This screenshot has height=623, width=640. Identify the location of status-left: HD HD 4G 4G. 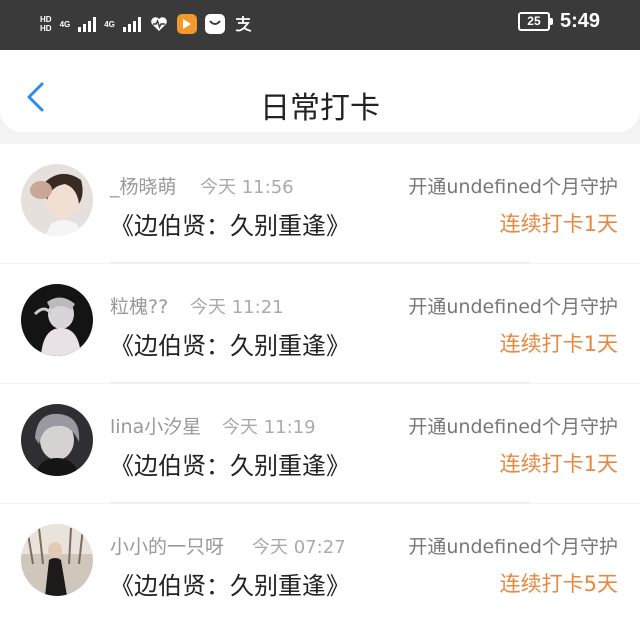
(146, 24).